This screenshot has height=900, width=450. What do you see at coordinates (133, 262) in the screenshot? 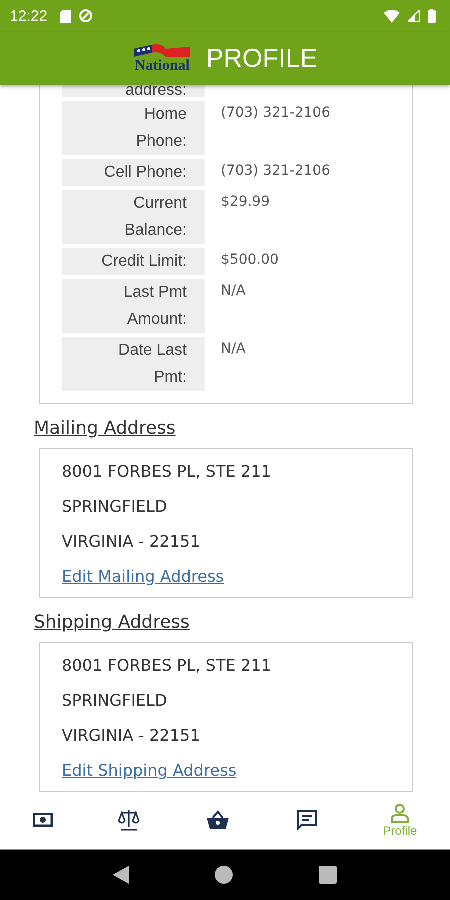
I see `field-label: Credit Limit:` at bounding box center [133, 262].